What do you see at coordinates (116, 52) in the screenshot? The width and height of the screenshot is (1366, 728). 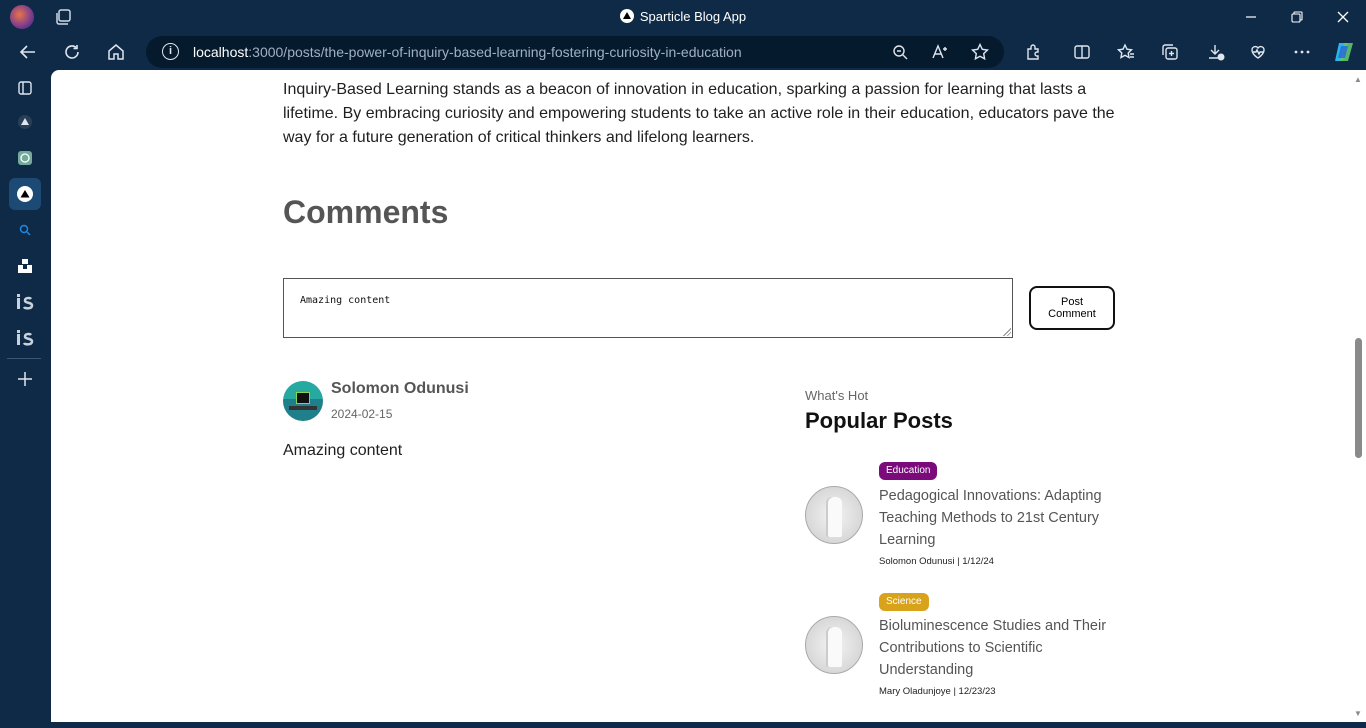 I see `home-icon` at bounding box center [116, 52].